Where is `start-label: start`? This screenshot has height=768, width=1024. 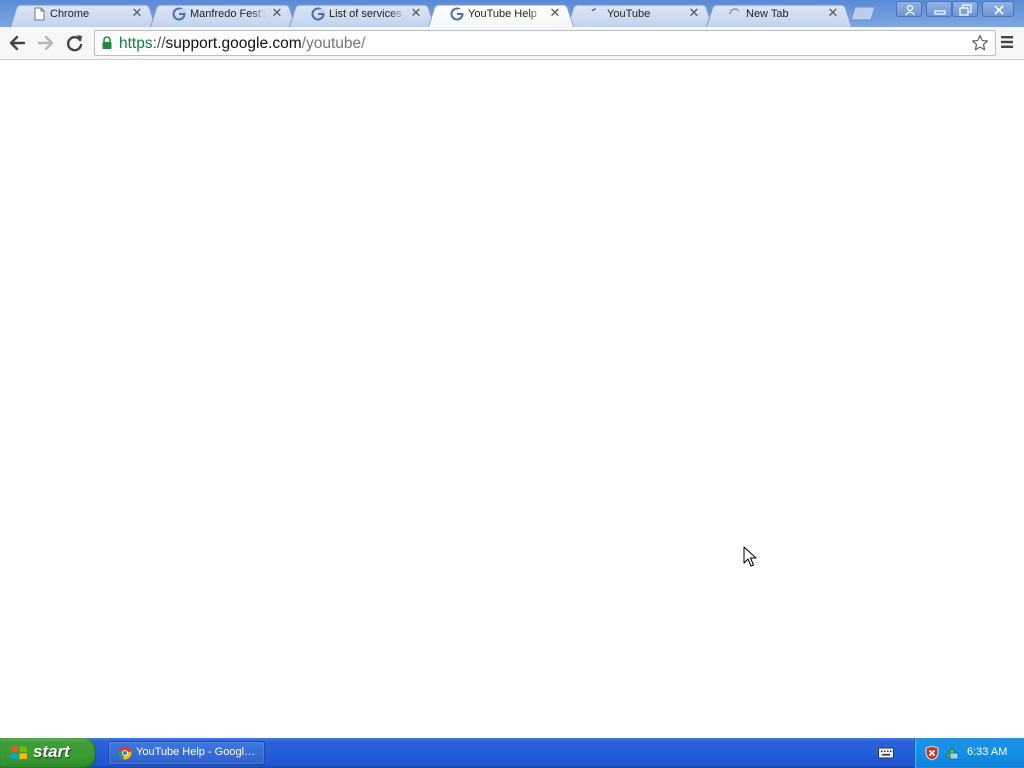 start-label: start is located at coordinates (51, 751).